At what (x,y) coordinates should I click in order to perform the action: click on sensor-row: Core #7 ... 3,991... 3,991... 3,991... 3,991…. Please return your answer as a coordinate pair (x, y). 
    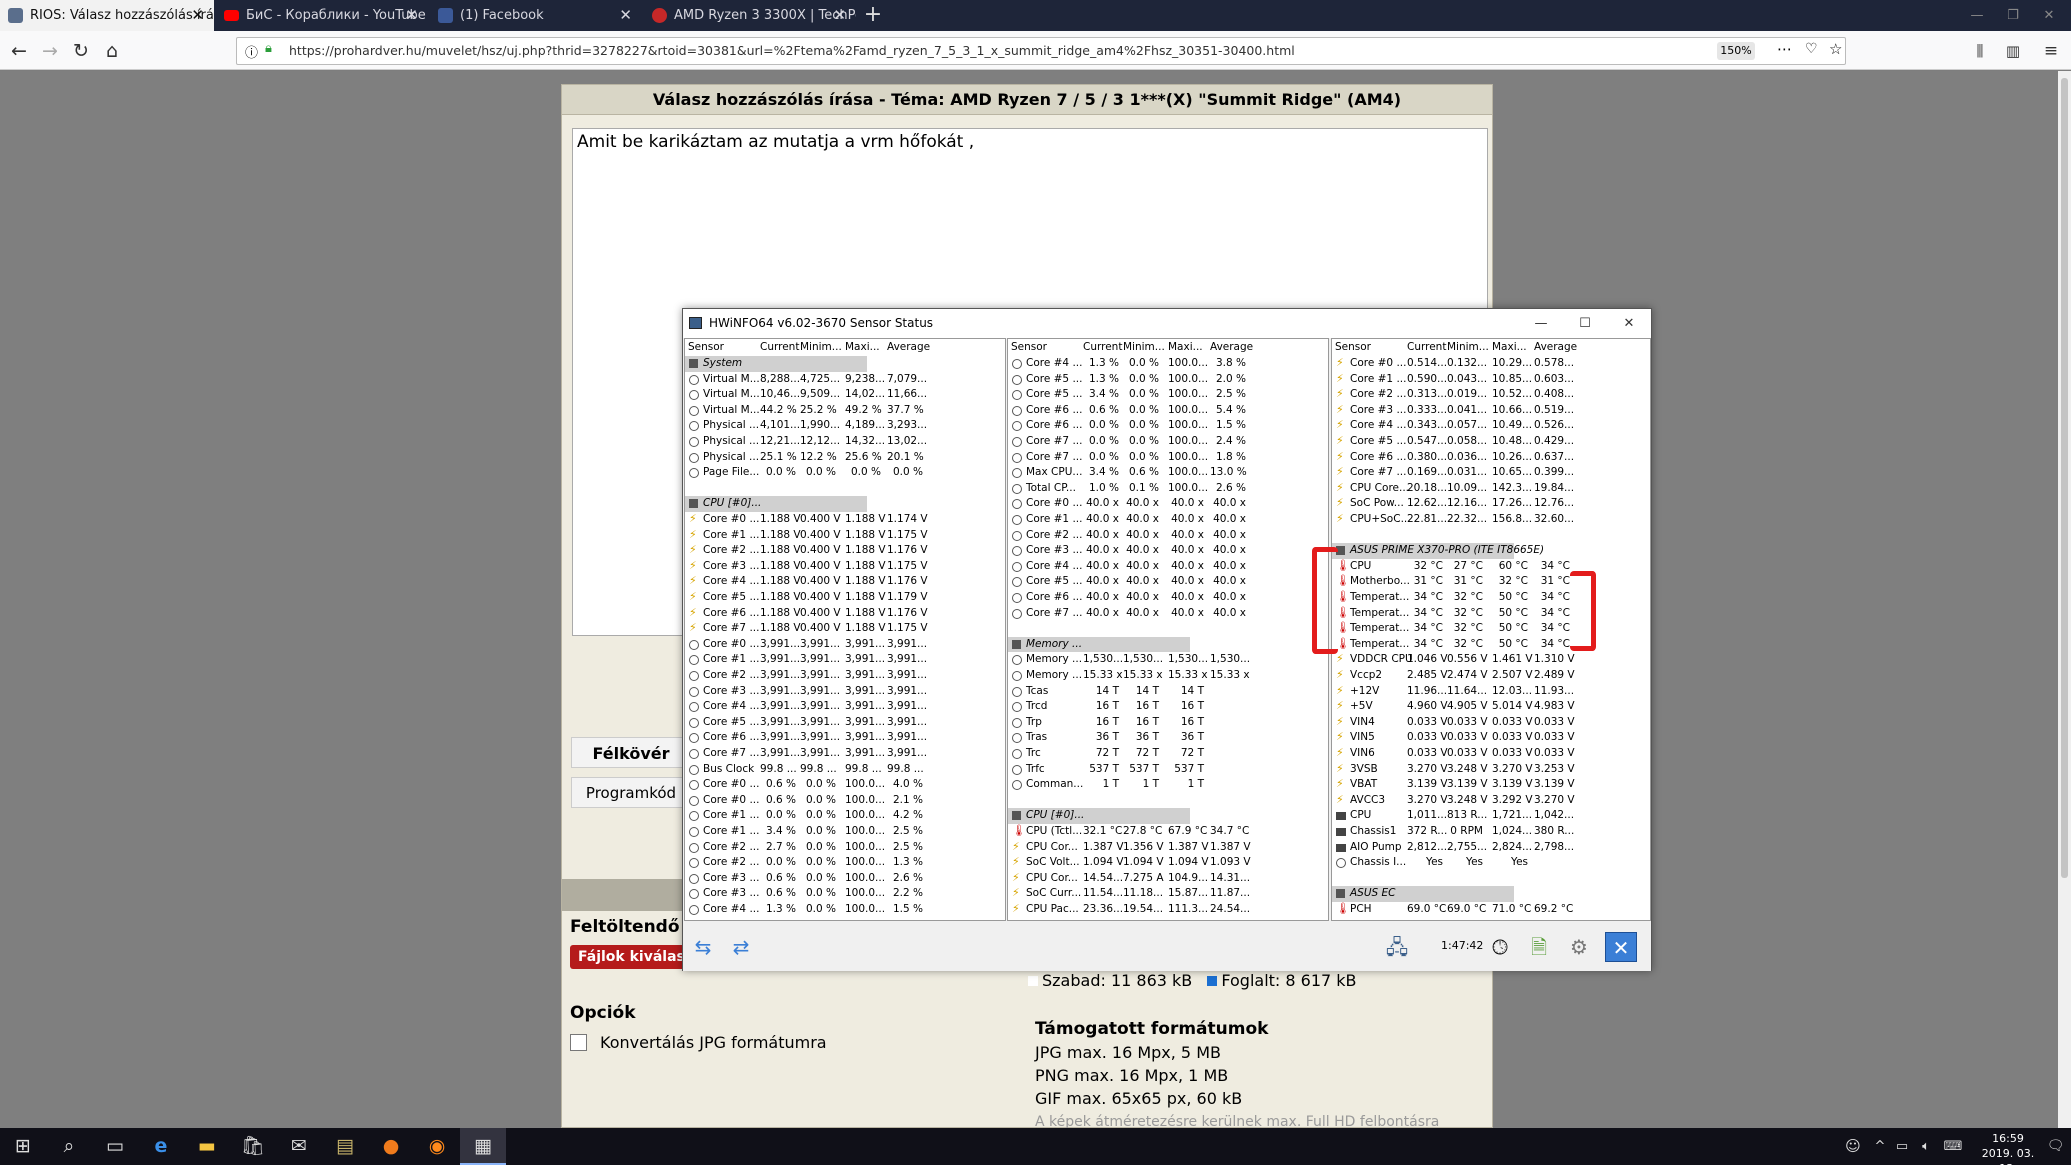
    Looking at the image, I should click on (845, 754).